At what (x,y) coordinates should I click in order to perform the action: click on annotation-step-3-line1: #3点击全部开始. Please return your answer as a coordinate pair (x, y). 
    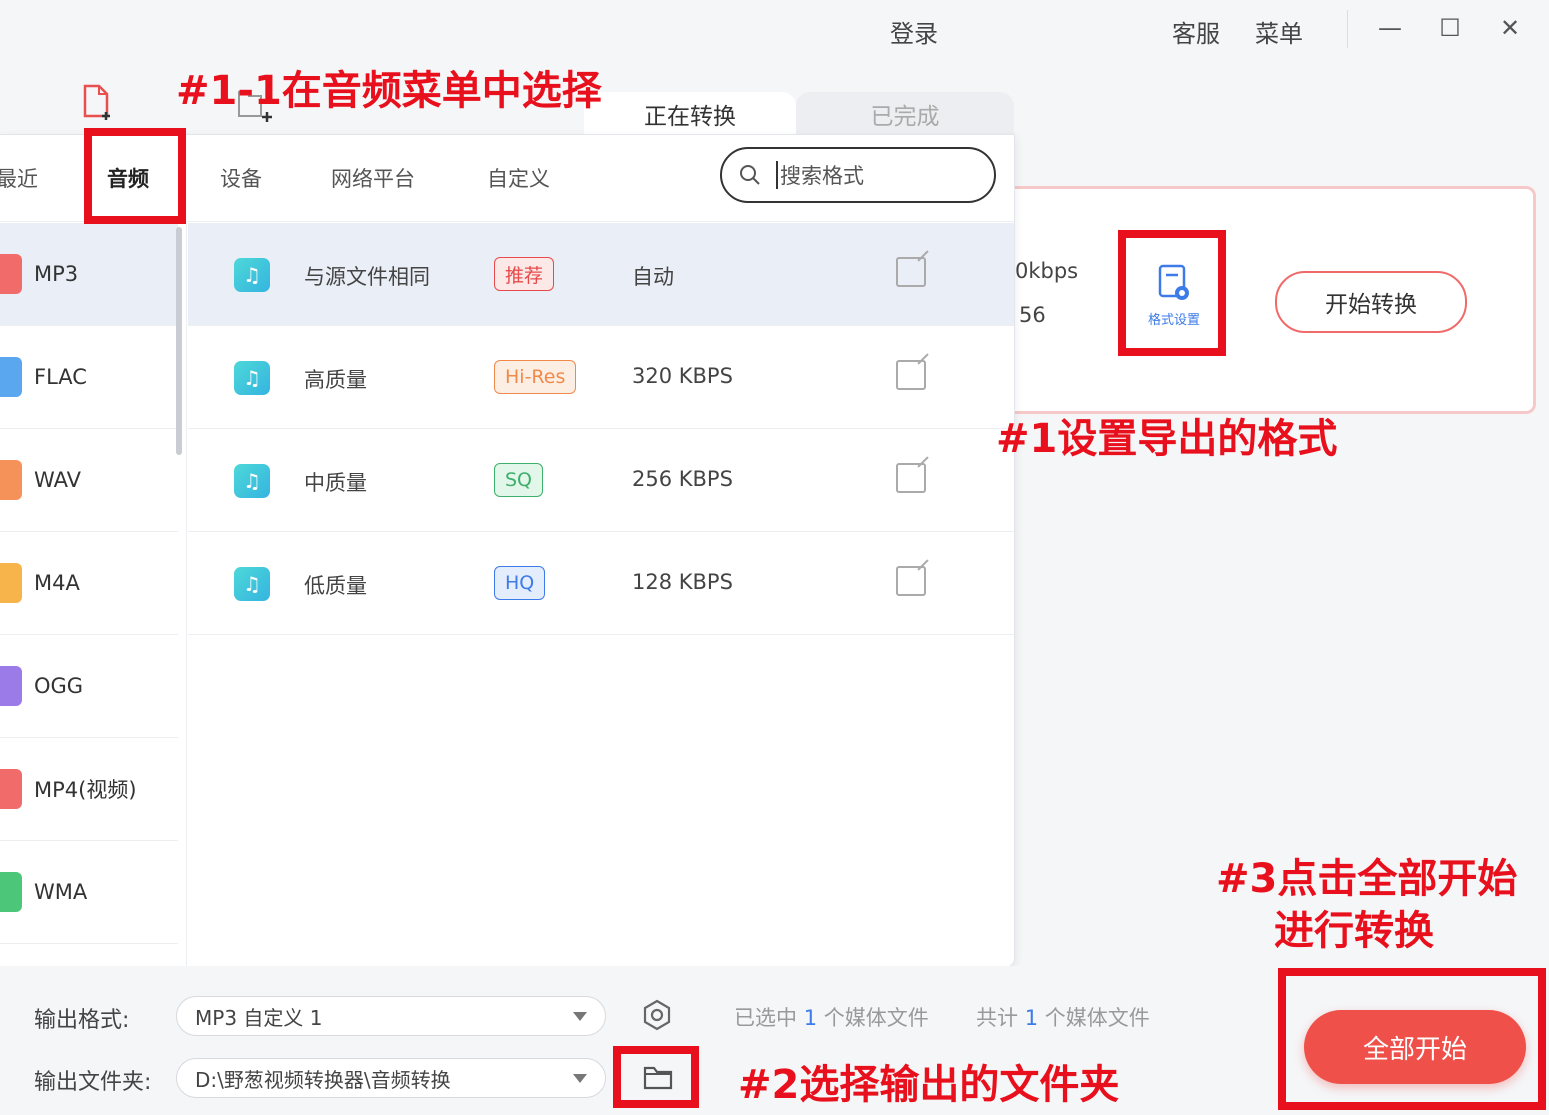
    Looking at the image, I should click on (1367, 879).